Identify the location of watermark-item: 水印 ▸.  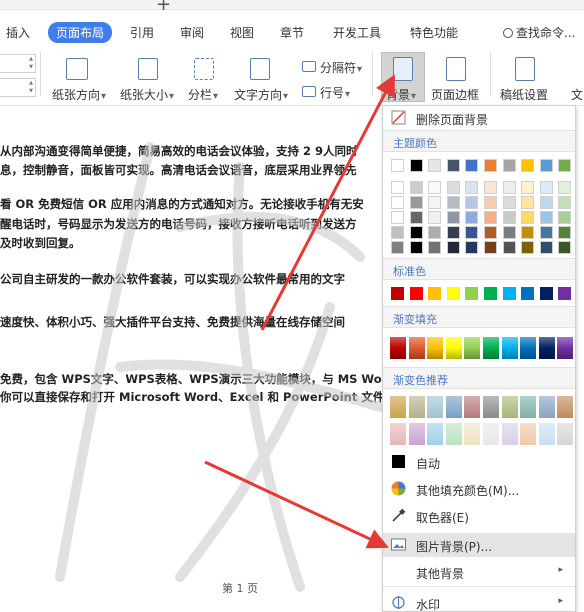
(479, 601).